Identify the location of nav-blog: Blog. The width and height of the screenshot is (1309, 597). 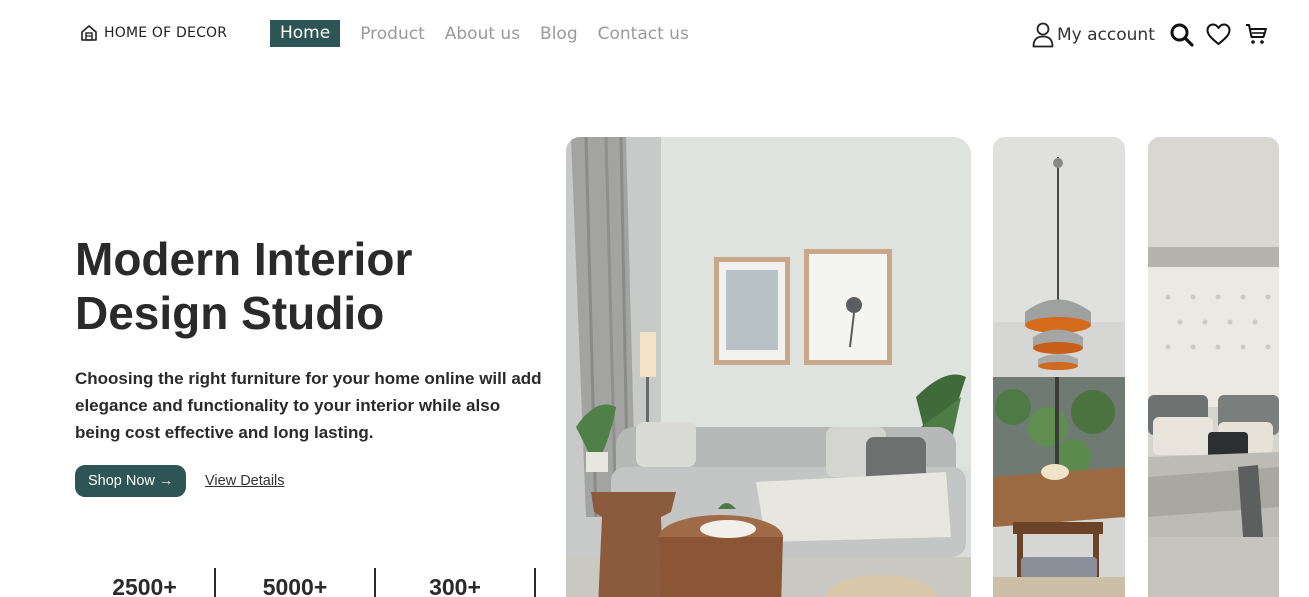
(559, 34).